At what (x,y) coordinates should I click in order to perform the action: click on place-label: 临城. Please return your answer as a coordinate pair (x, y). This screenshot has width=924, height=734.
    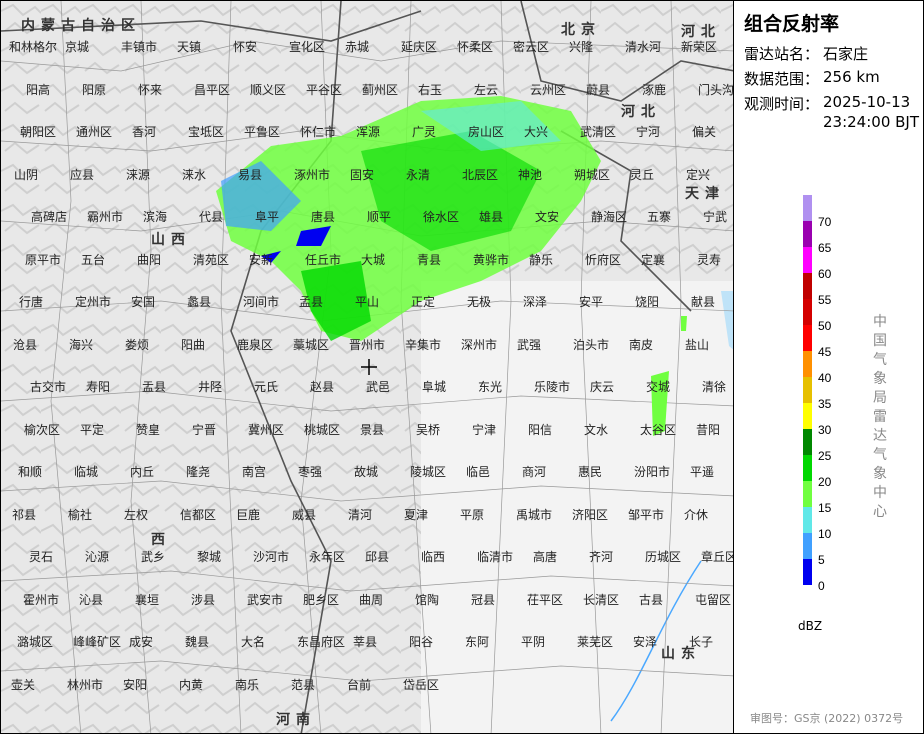
    Looking at the image, I should click on (86, 472).